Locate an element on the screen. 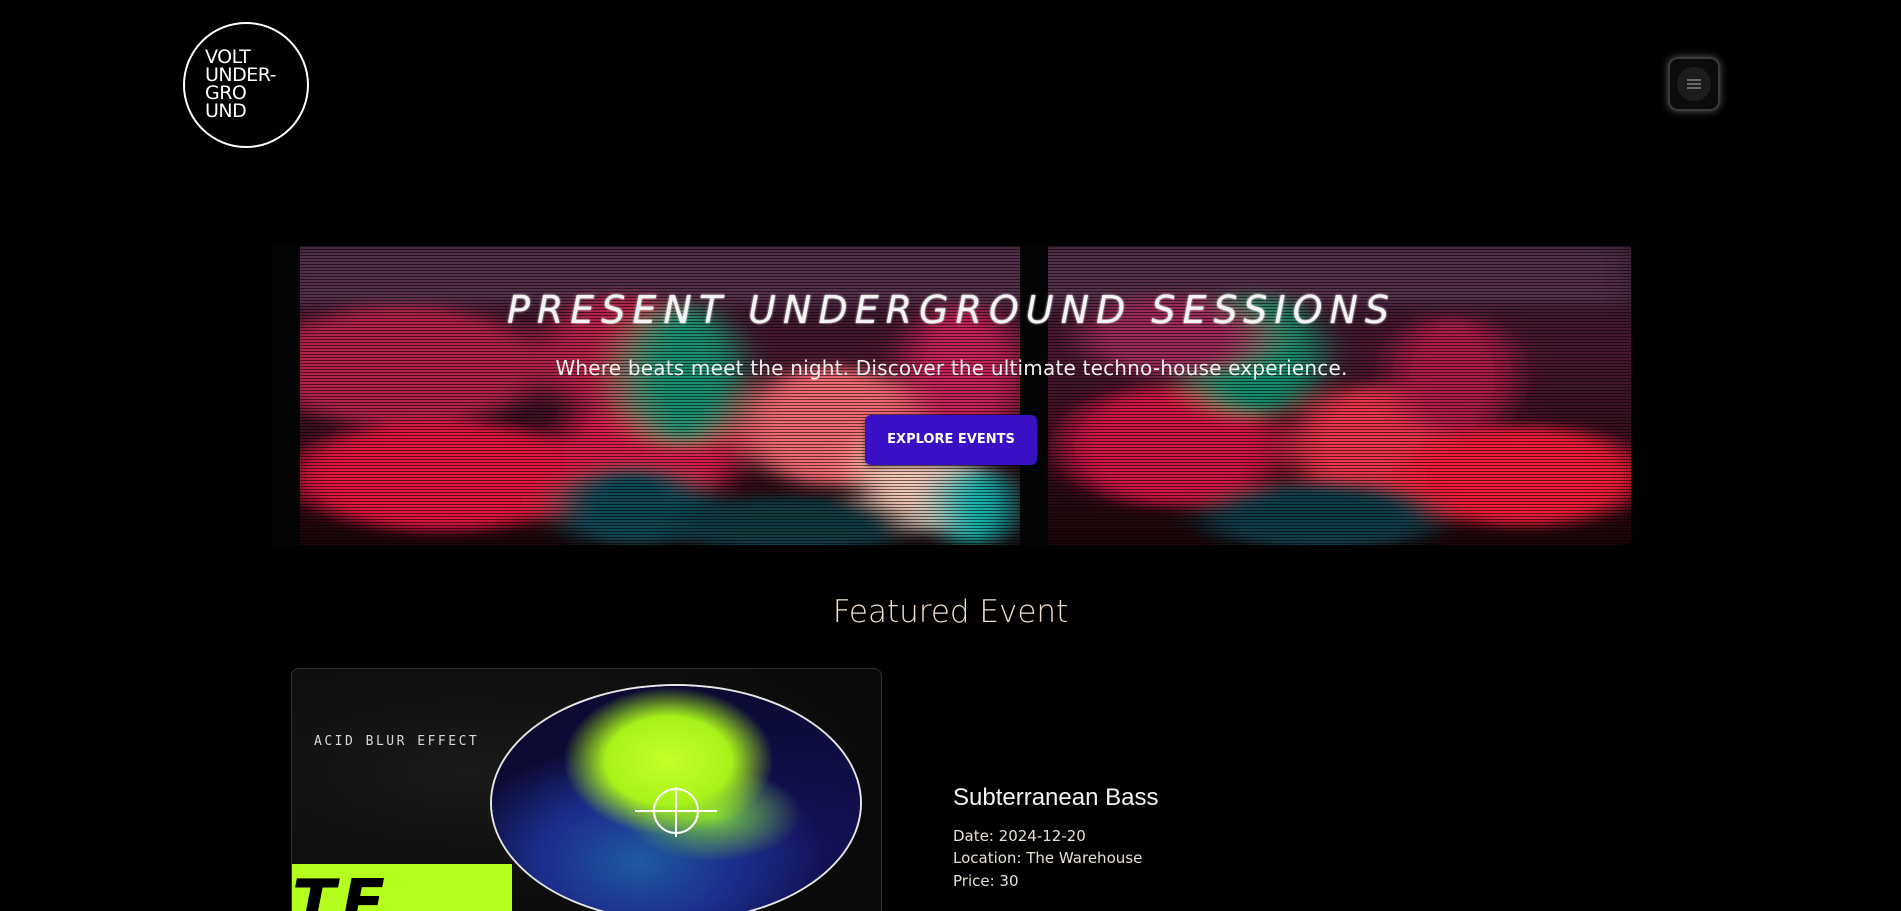 The height and width of the screenshot is (911, 1901). logo-line: UND is located at coordinates (226, 111).